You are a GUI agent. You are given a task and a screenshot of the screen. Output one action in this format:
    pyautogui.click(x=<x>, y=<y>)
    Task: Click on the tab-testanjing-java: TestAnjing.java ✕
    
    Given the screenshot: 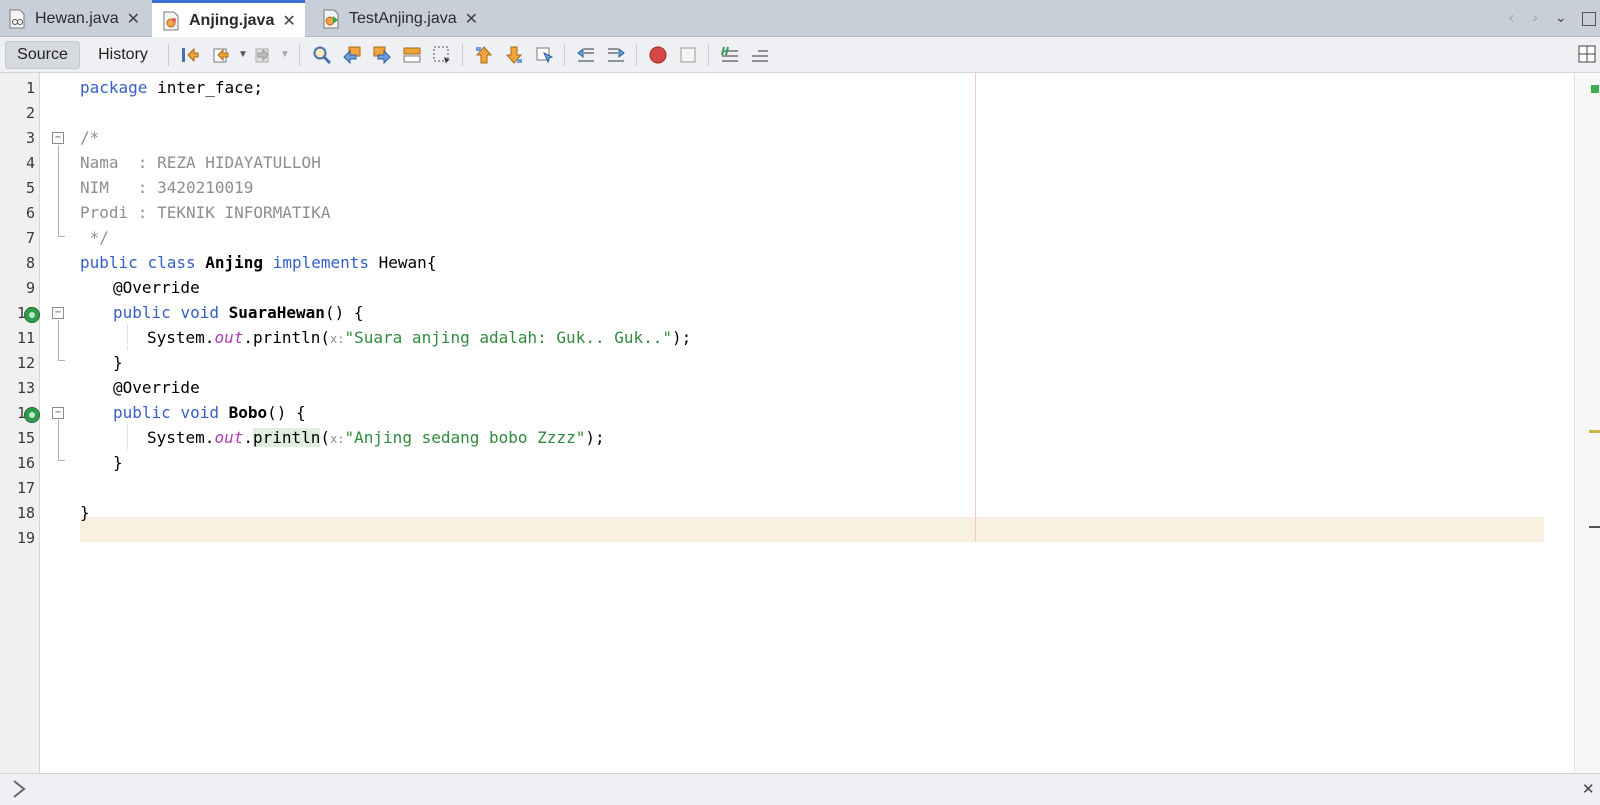 What is the action you would take?
    pyautogui.click(x=400, y=18)
    